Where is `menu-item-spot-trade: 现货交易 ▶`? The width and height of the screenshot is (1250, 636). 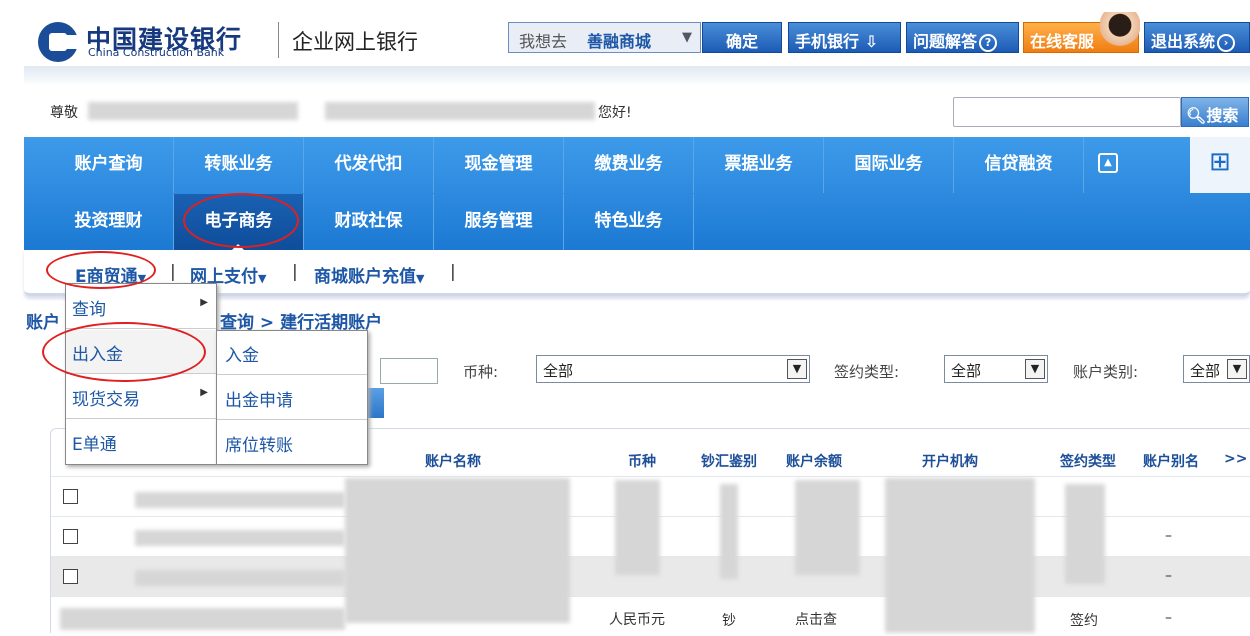
menu-item-spot-trade: 现货交易 ▶ is located at coordinates (141, 397).